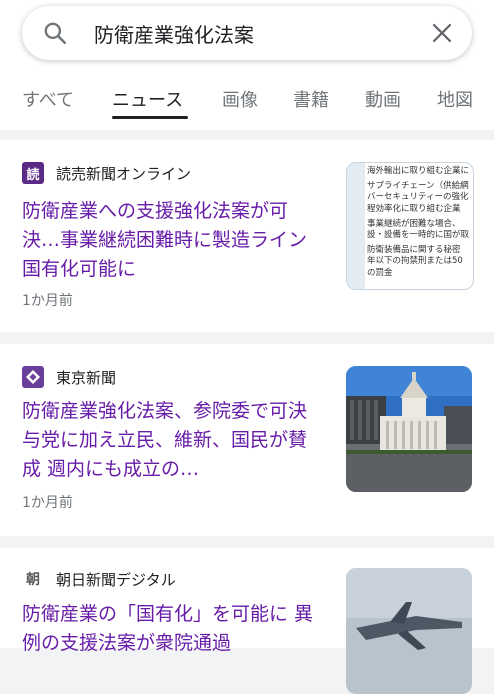 The height and width of the screenshot is (694, 494). What do you see at coordinates (455, 99) in the screenshot?
I see `tab-maps: 地図` at bounding box center [455, 99].